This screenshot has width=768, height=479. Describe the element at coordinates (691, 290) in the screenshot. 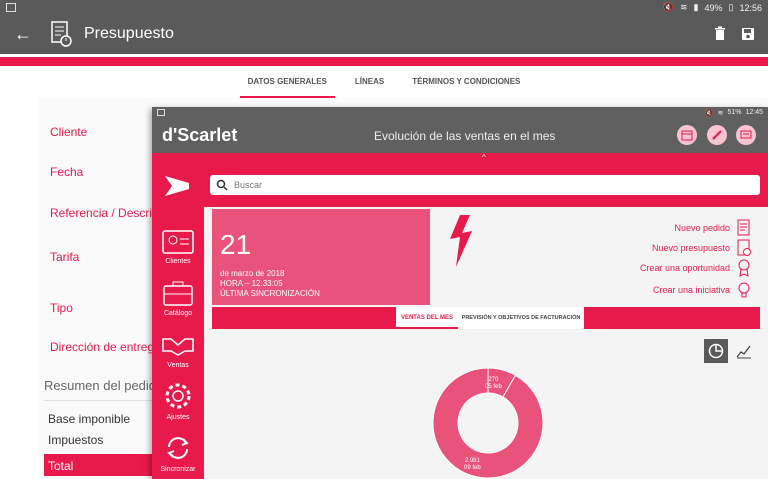

I see `action-label-crear-iniciativa: Crear una iniciativa` at that location.